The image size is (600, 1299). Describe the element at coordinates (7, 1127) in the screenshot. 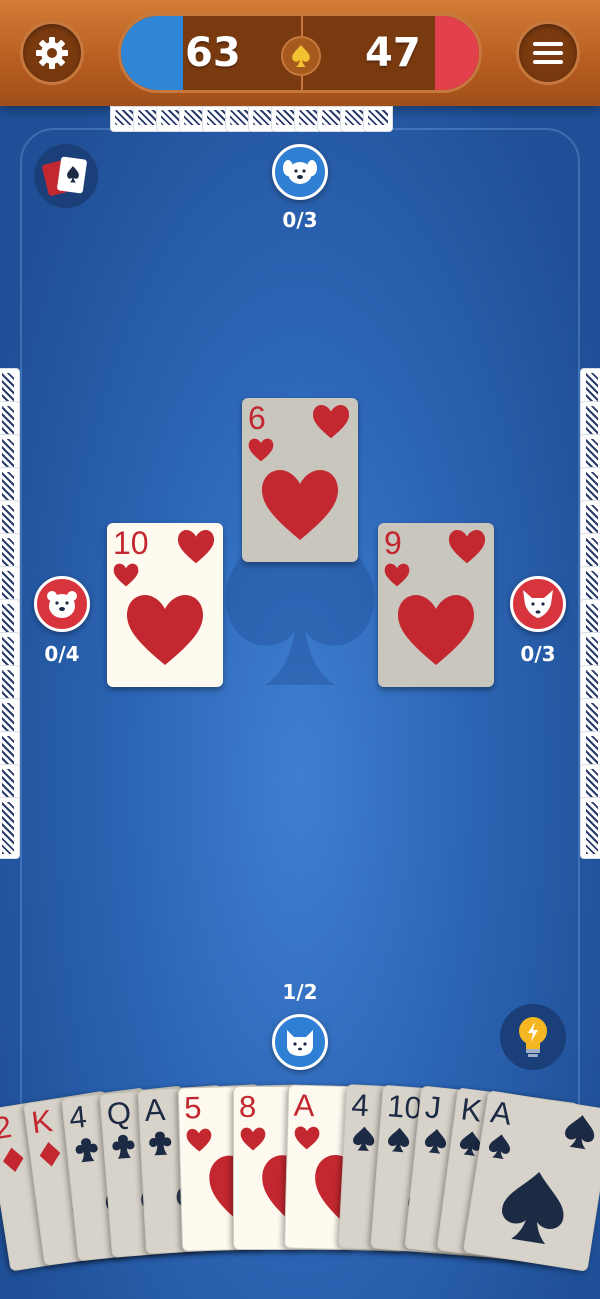

I see `card-rank: 2` at that location.